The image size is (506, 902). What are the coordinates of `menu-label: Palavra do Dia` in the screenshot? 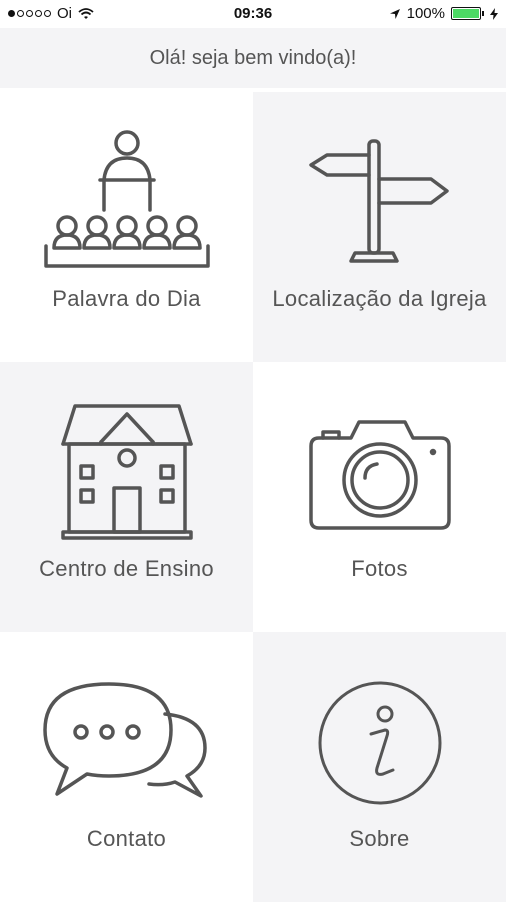 It's located at (126, 298).